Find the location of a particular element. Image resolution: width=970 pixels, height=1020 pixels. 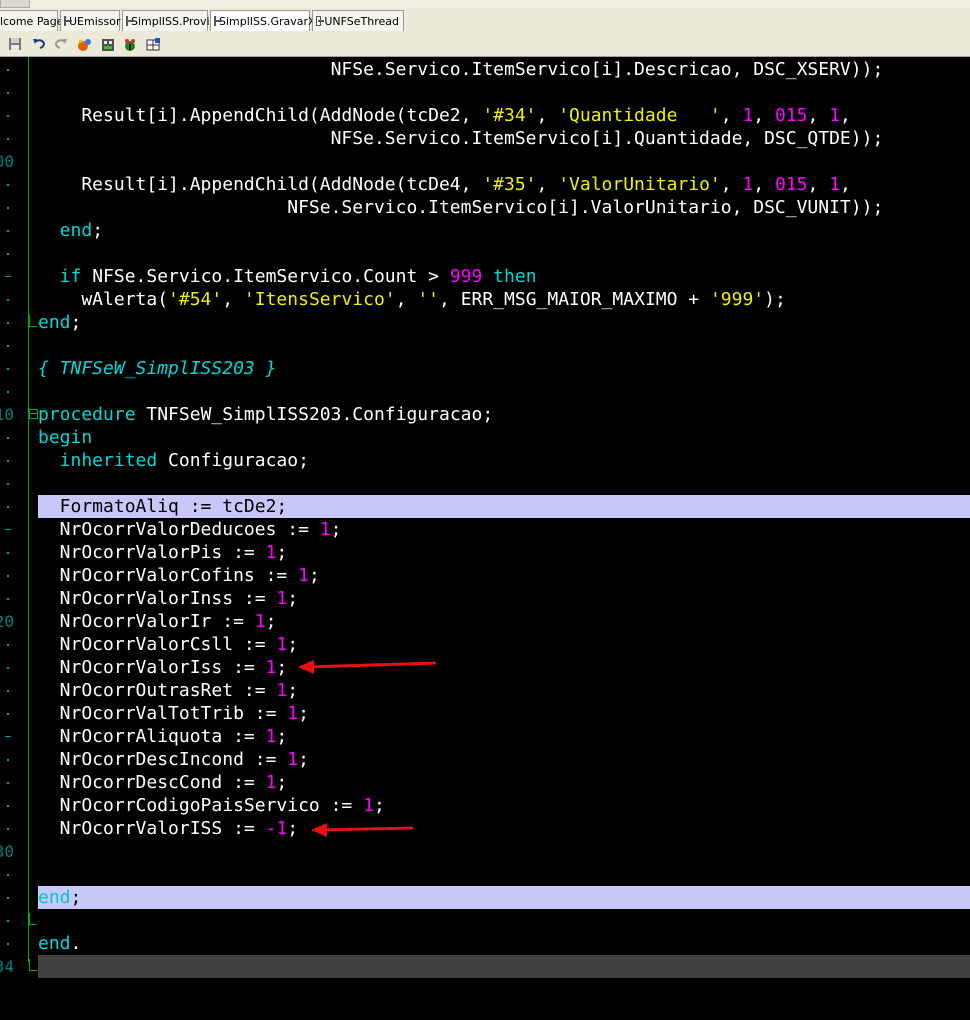

grid-icon is located at coordinates (153, 45).